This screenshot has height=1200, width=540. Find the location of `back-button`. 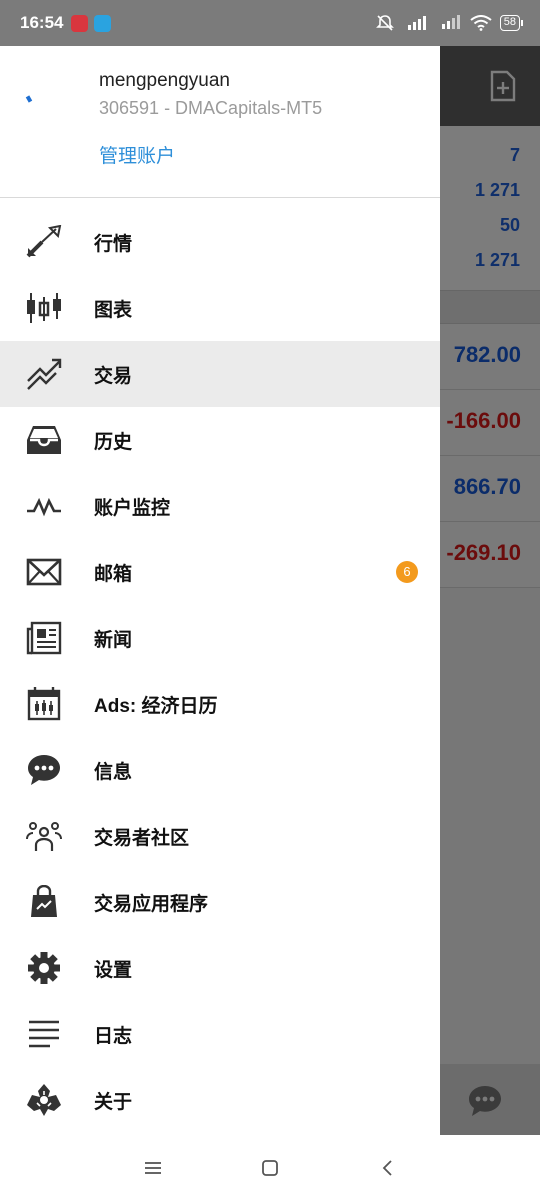

back-button is located at coordinates (387, 1168).